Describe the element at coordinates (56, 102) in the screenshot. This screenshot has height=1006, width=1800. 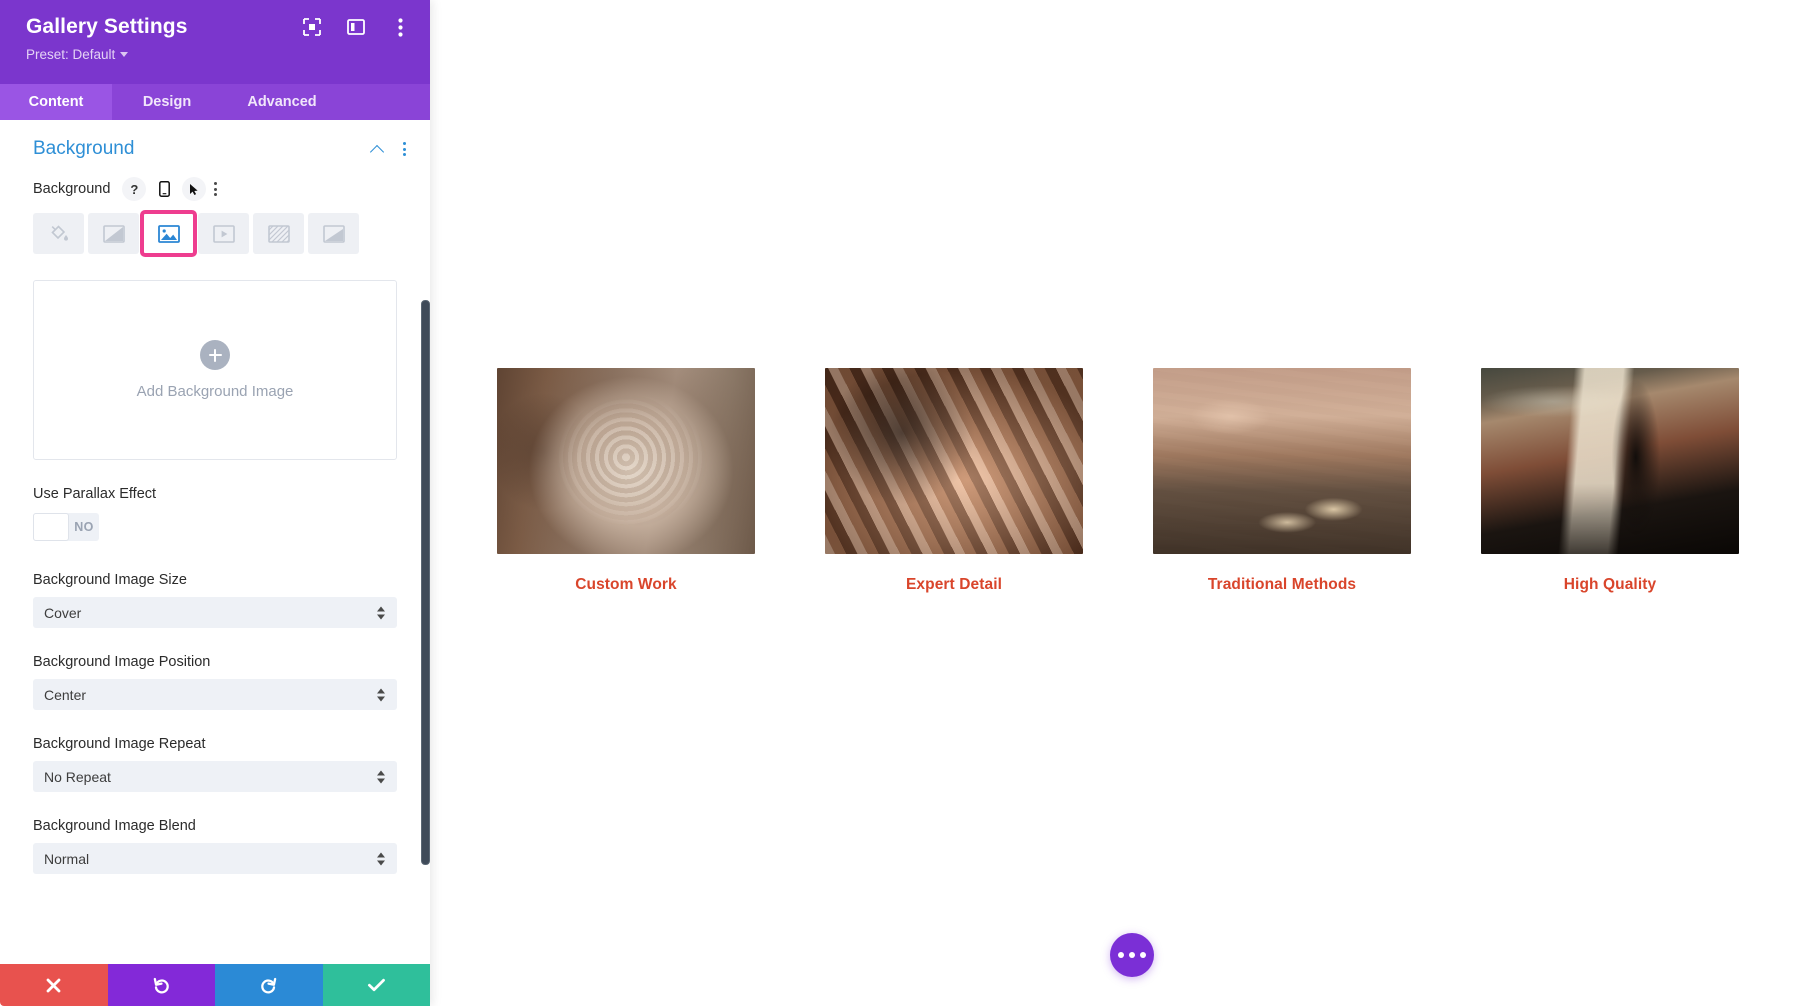
I see `tab-content: Content` at that location.